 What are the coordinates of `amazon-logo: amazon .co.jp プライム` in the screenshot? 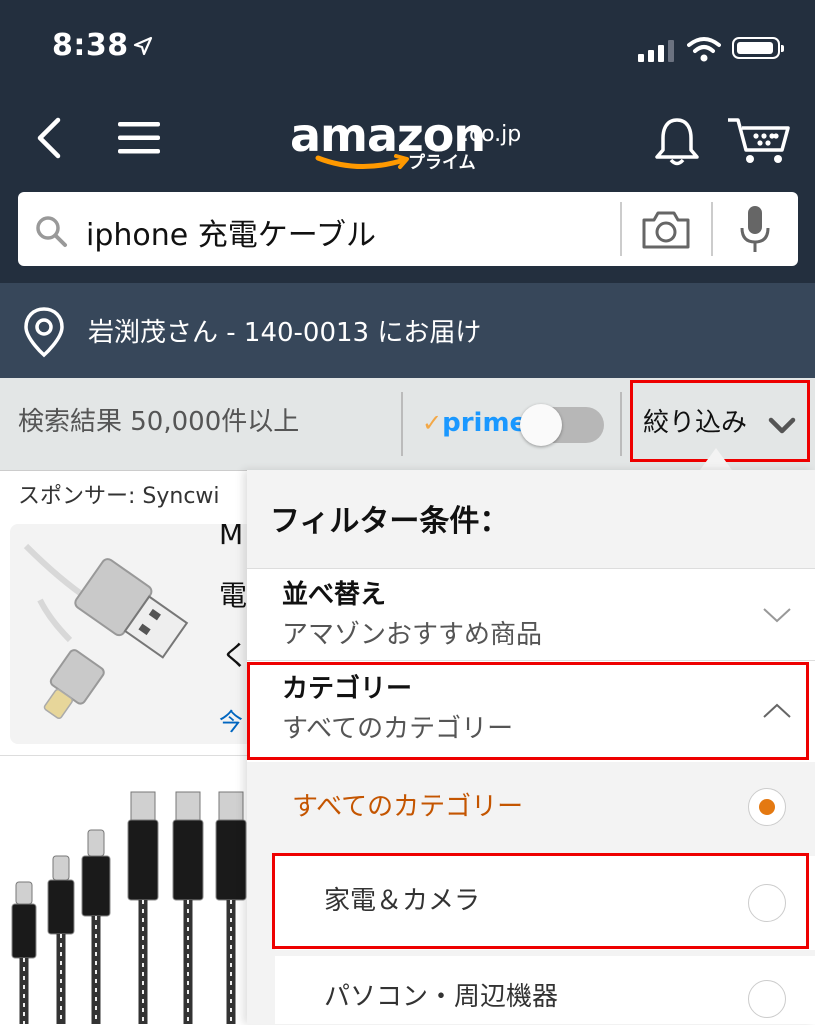 It's located at (415, 140).